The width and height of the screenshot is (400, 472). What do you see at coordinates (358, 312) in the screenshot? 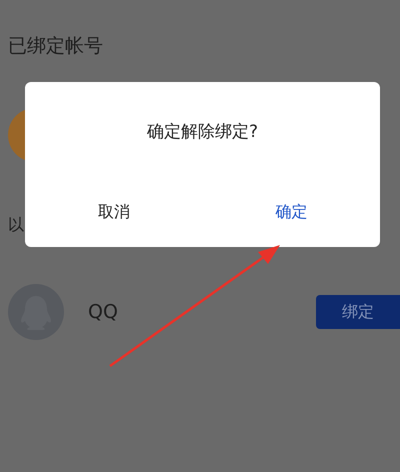
I see `bind-button: 绑定` at bounding box center [358, 312].